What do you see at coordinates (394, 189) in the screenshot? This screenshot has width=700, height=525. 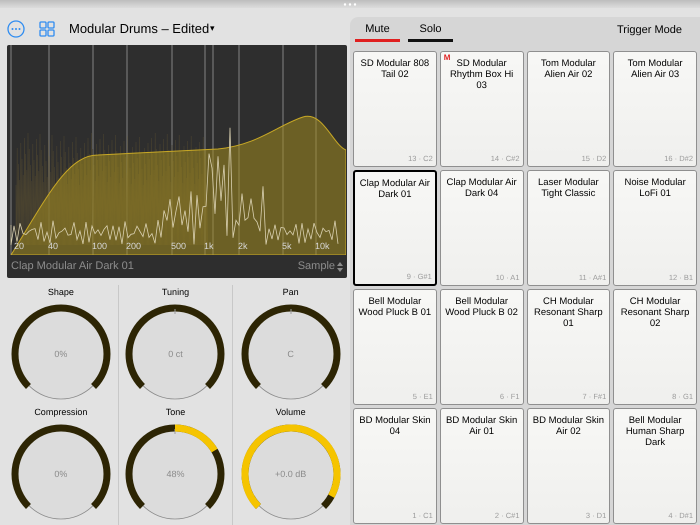 I see `pad-name: Clap Modular Air Dark 01` at bounding box center [394, 189].